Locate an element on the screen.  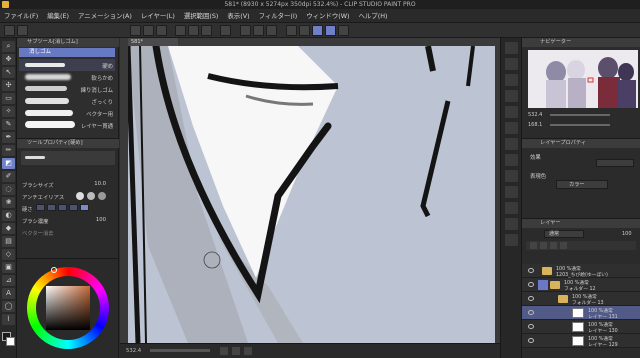
zoom-tool-icon: ⌕ is located at coordinates (8, 46).